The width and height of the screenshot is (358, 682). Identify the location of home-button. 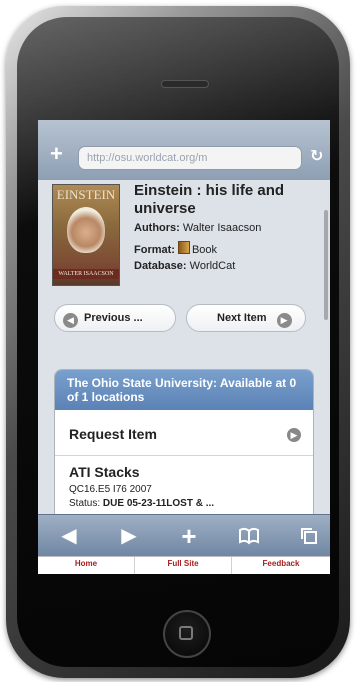
(187, 634).